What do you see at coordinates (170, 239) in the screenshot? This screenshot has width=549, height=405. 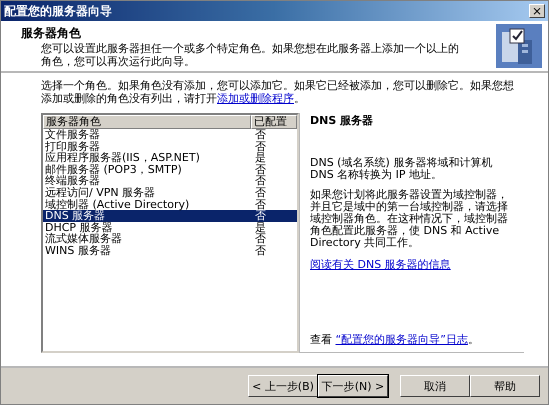 I see `list-row: 流式媒体服务器 否` at bounding box center [170, 239].